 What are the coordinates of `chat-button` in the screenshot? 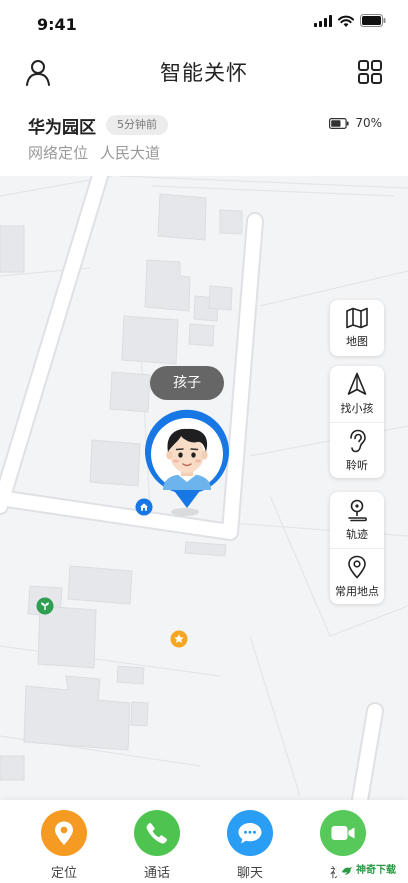 It's located at (250, 833).